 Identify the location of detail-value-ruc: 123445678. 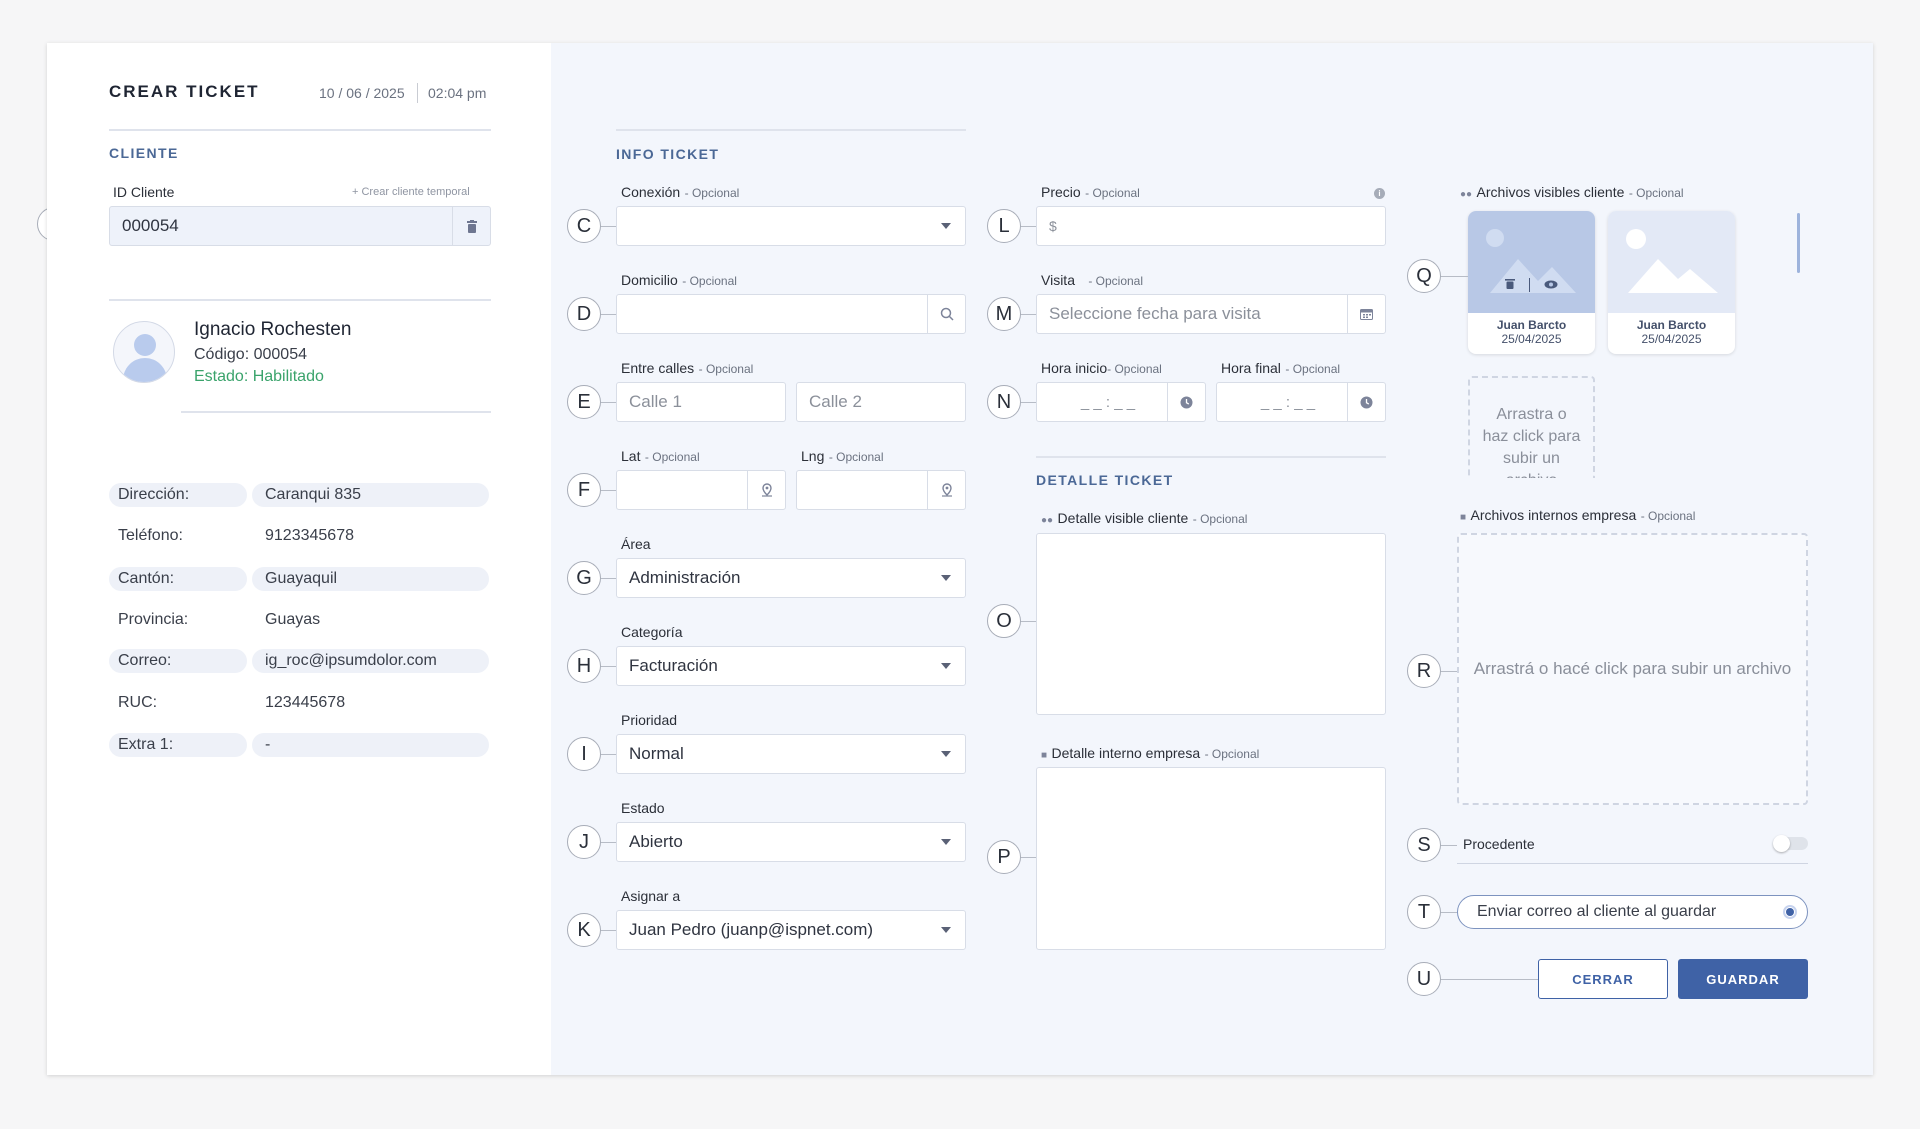
(305, 702).